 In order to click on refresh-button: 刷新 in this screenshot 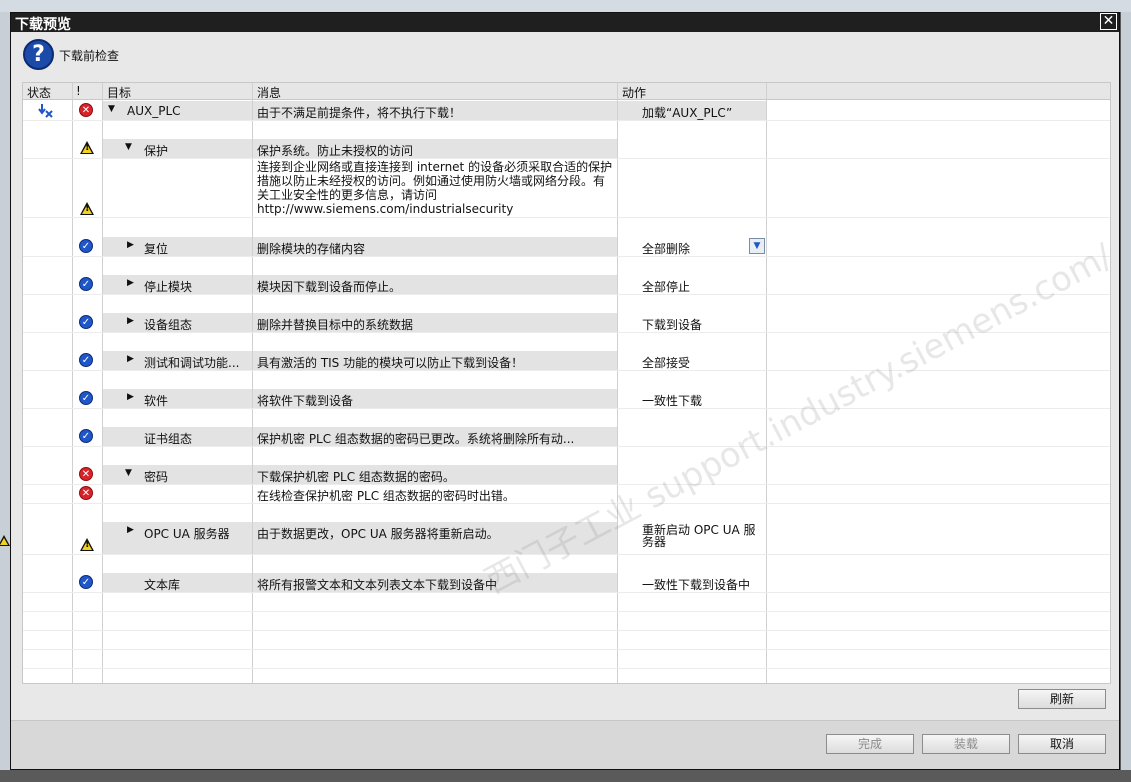, I will do `click(1062, 699)`.